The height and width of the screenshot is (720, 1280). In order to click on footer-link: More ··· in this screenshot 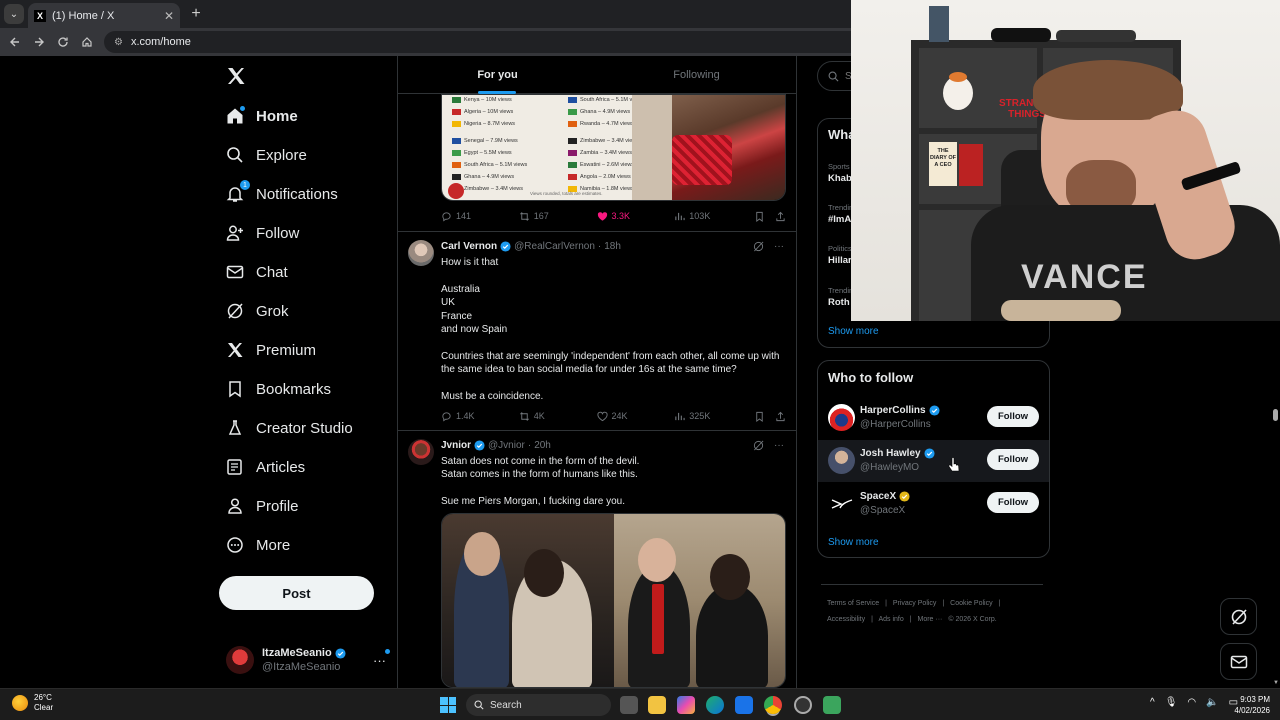, I will do `click(930, 619)`.